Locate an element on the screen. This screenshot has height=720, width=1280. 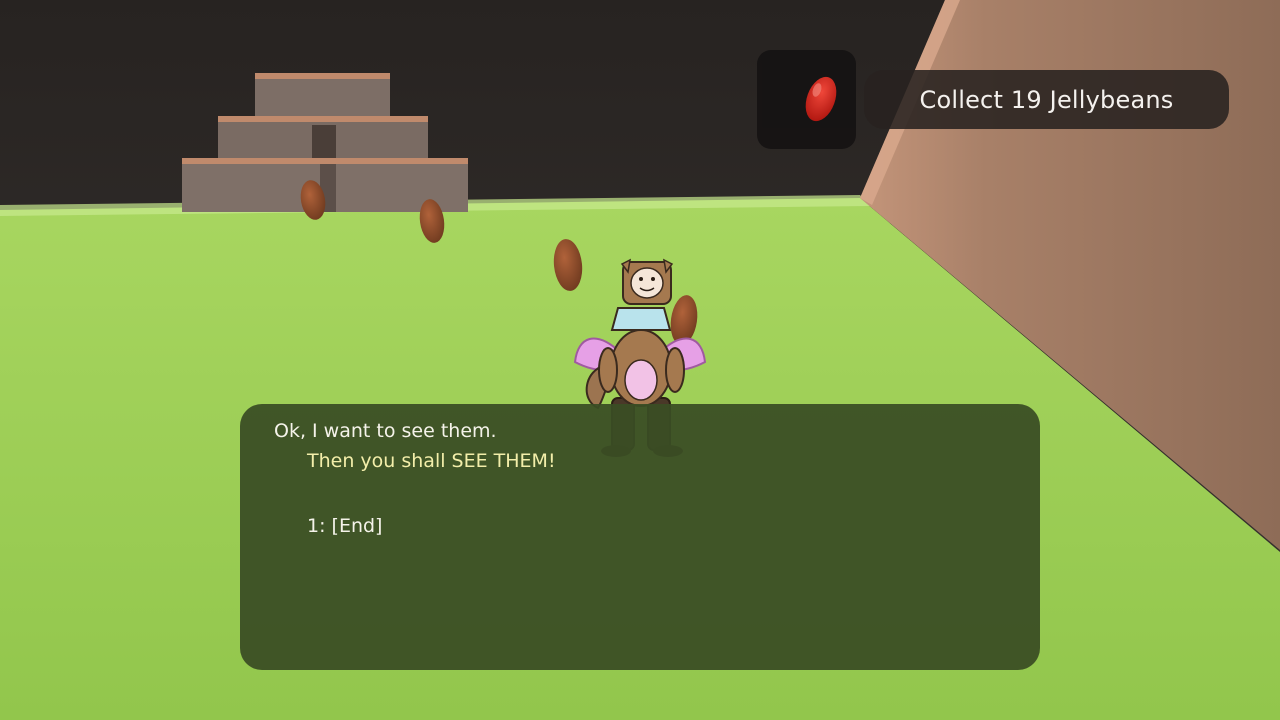
objective-banner: Collect 19 Jellybeans is located at coordinates (1046, 99).